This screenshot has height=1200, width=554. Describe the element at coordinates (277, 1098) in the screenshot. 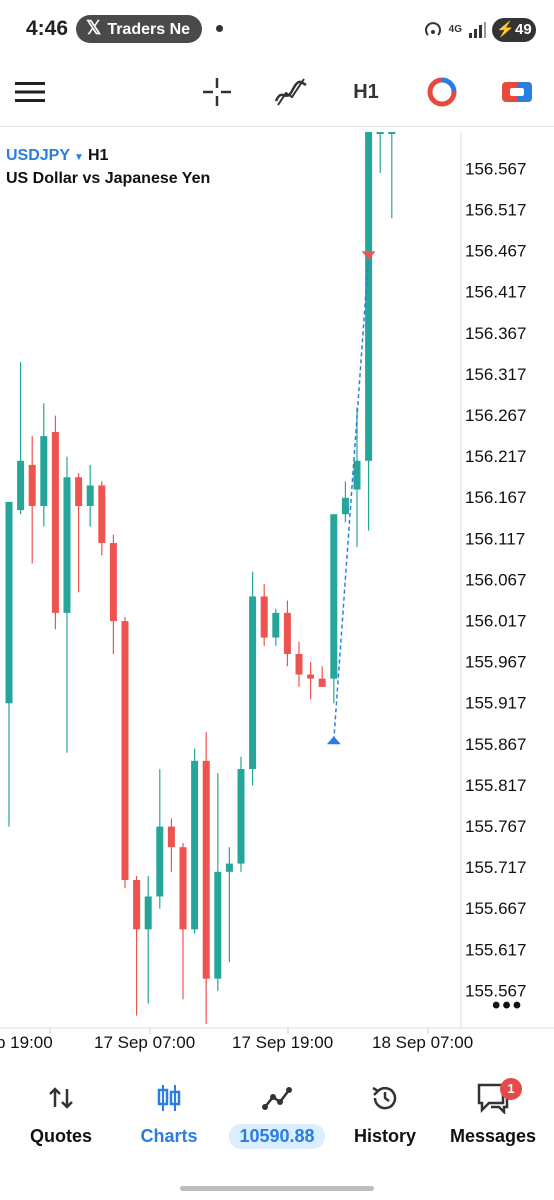

I see `trade-line-icon` at that location.